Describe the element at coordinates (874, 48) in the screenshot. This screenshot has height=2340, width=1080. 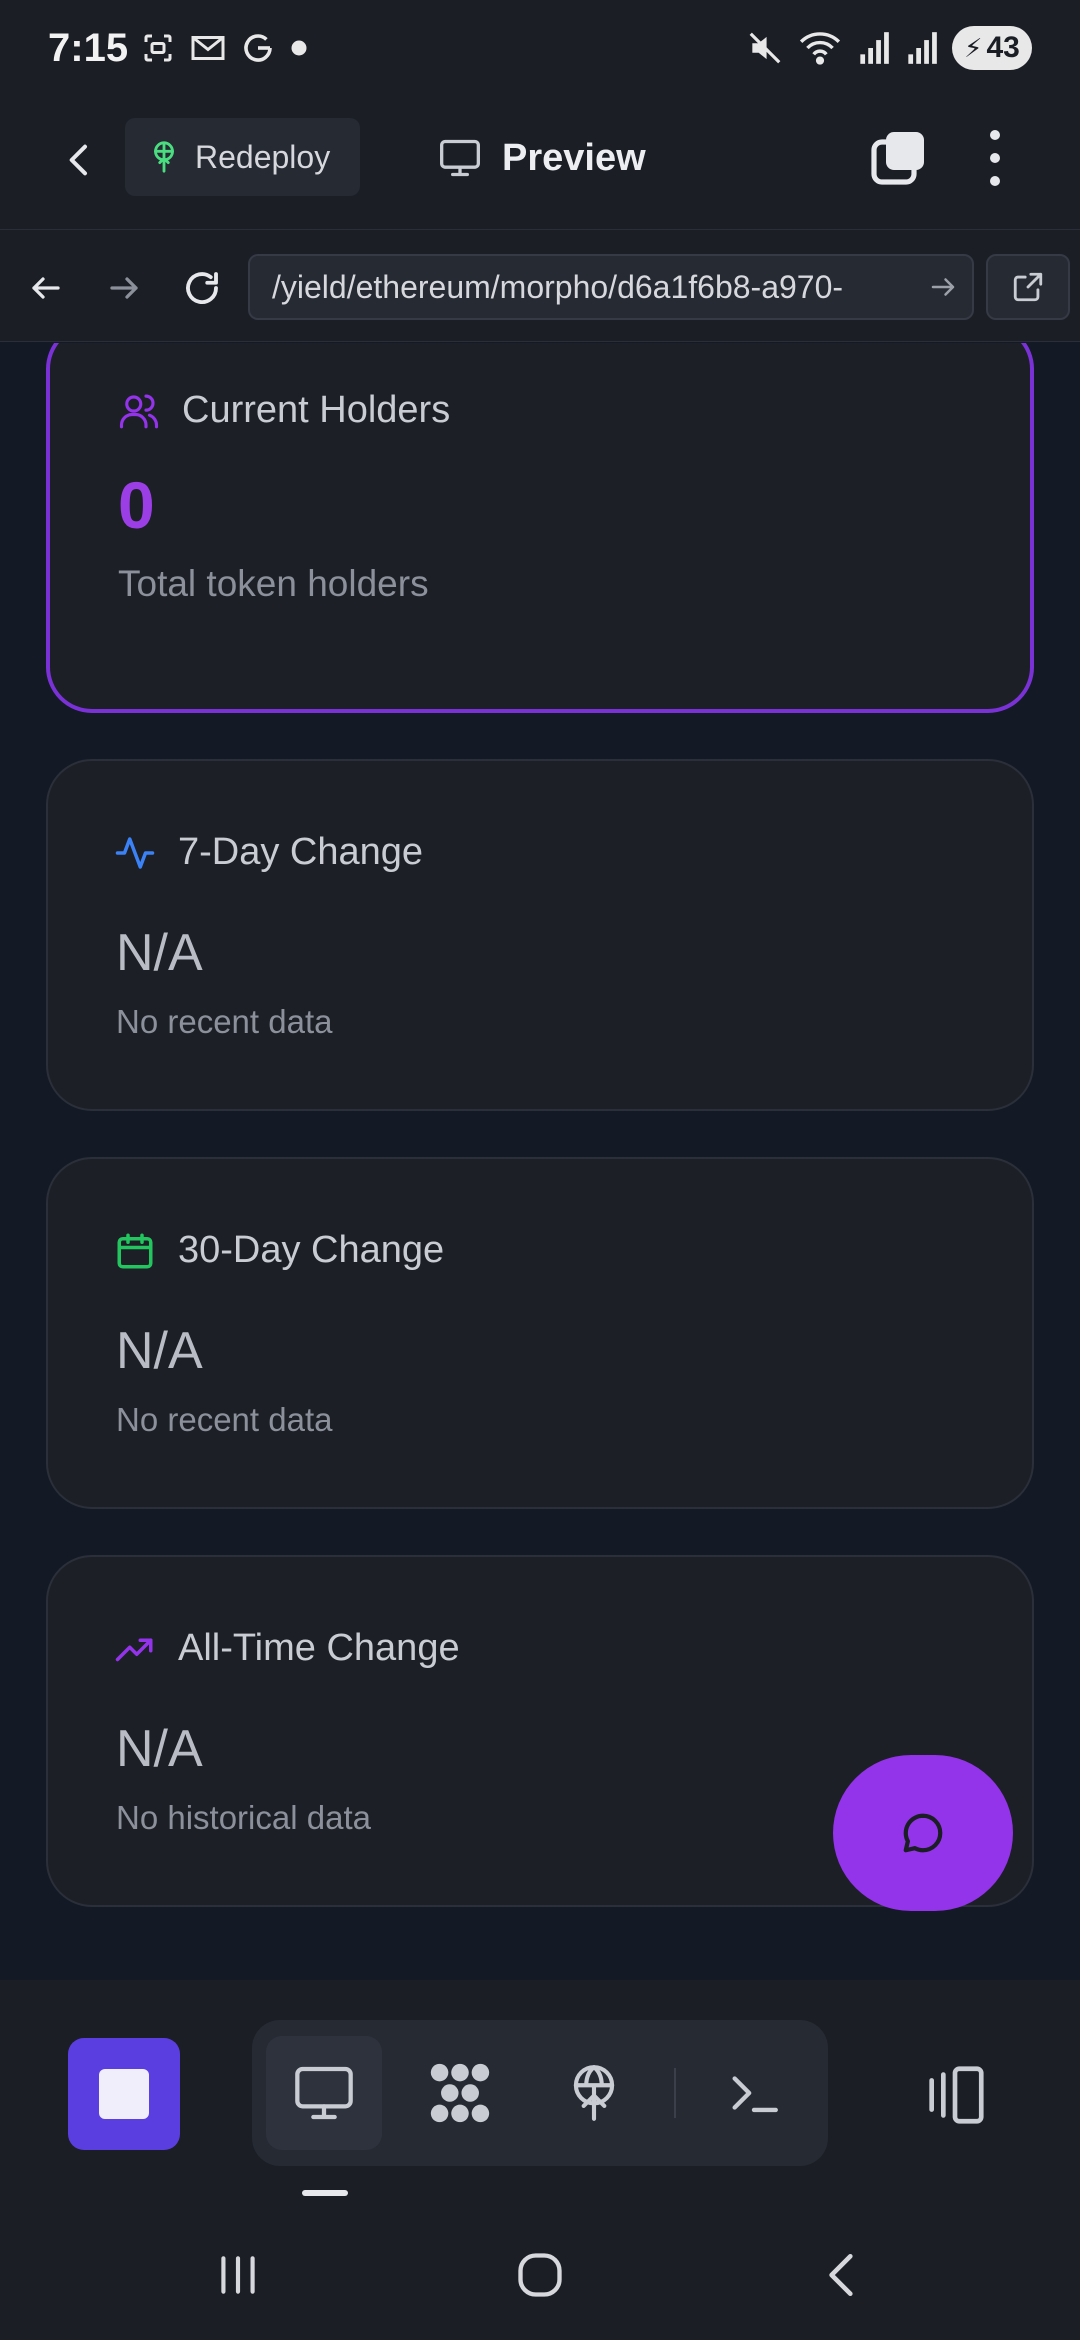
I see `signal-icon` at that location.